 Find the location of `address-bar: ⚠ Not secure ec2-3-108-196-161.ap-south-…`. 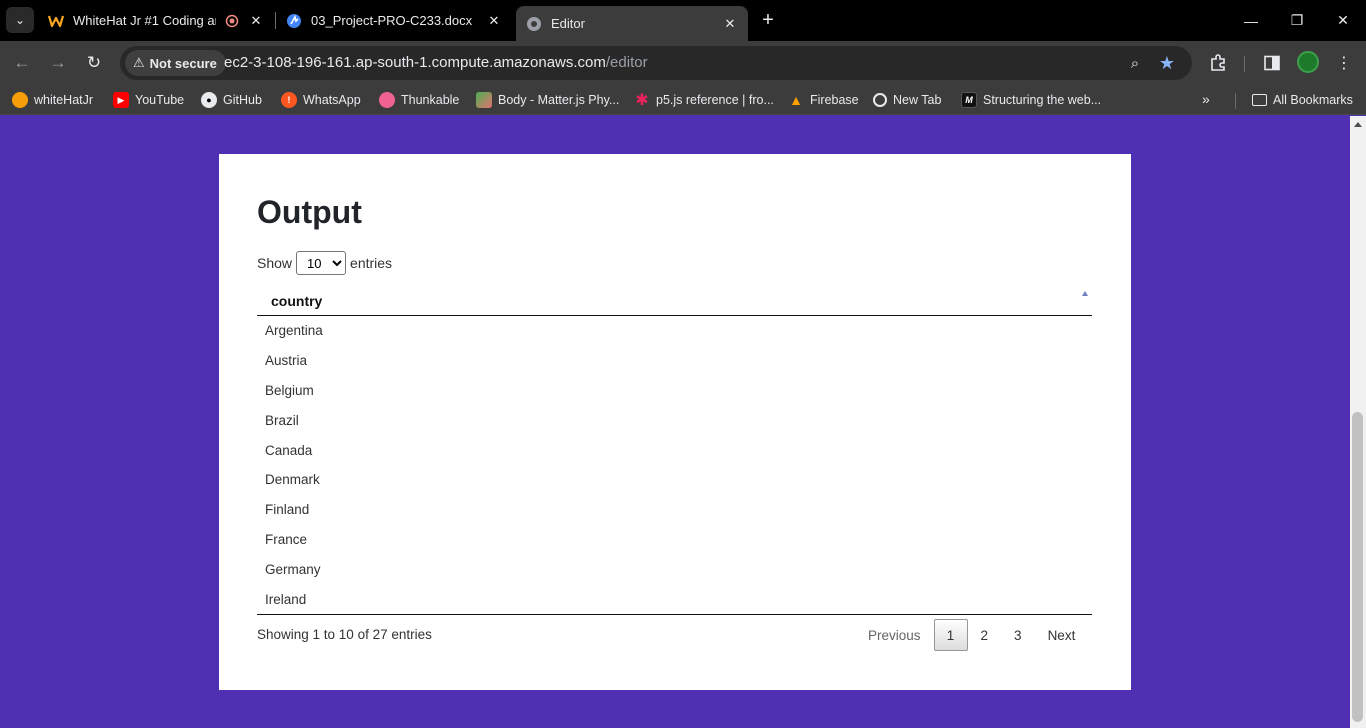

address-bar: ⚠ Not secure ec2-3-108-196-161.ap-south-… is located at coordinates (656, 63).